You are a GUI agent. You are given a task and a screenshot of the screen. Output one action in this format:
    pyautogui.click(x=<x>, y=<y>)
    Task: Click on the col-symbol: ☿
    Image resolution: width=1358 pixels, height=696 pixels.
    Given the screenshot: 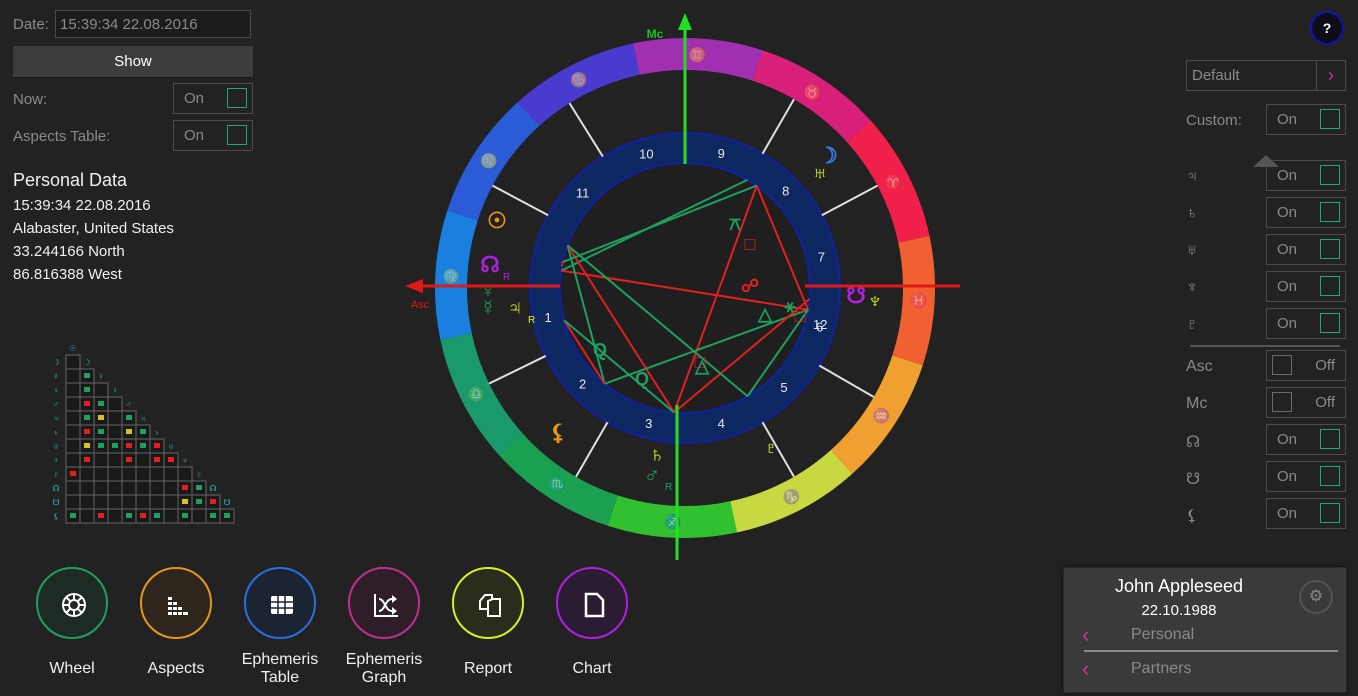 What is the action you would take?
    pyautogui.click(x=101, y=376)
    